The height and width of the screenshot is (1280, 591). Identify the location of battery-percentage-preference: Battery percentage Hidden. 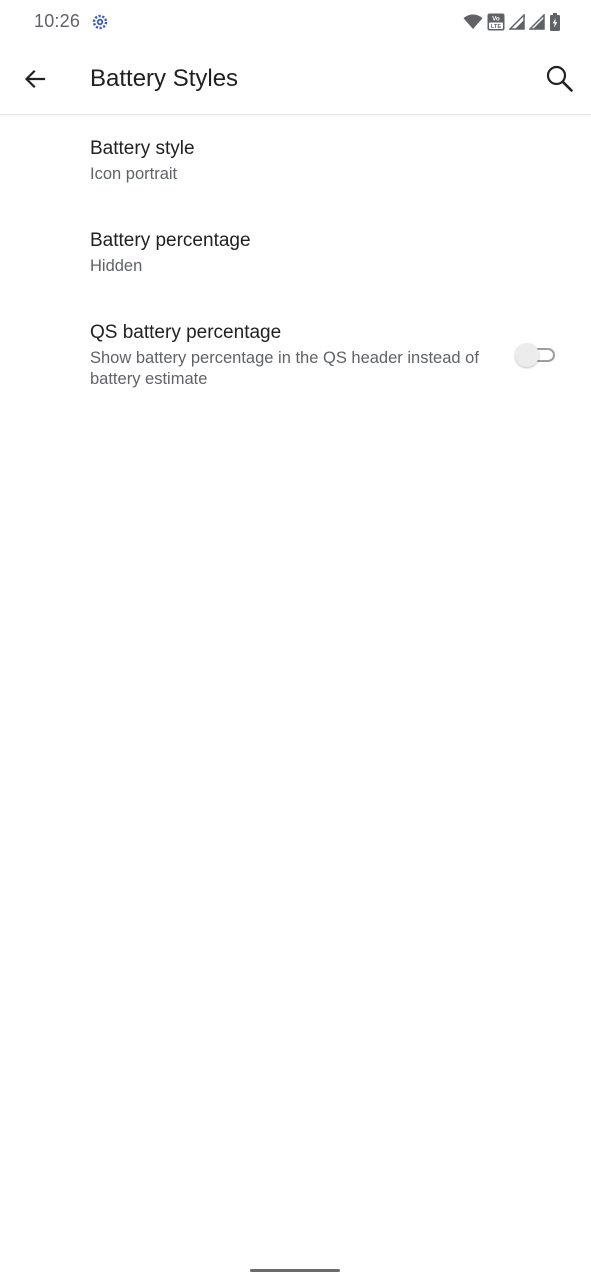
(295, 253).